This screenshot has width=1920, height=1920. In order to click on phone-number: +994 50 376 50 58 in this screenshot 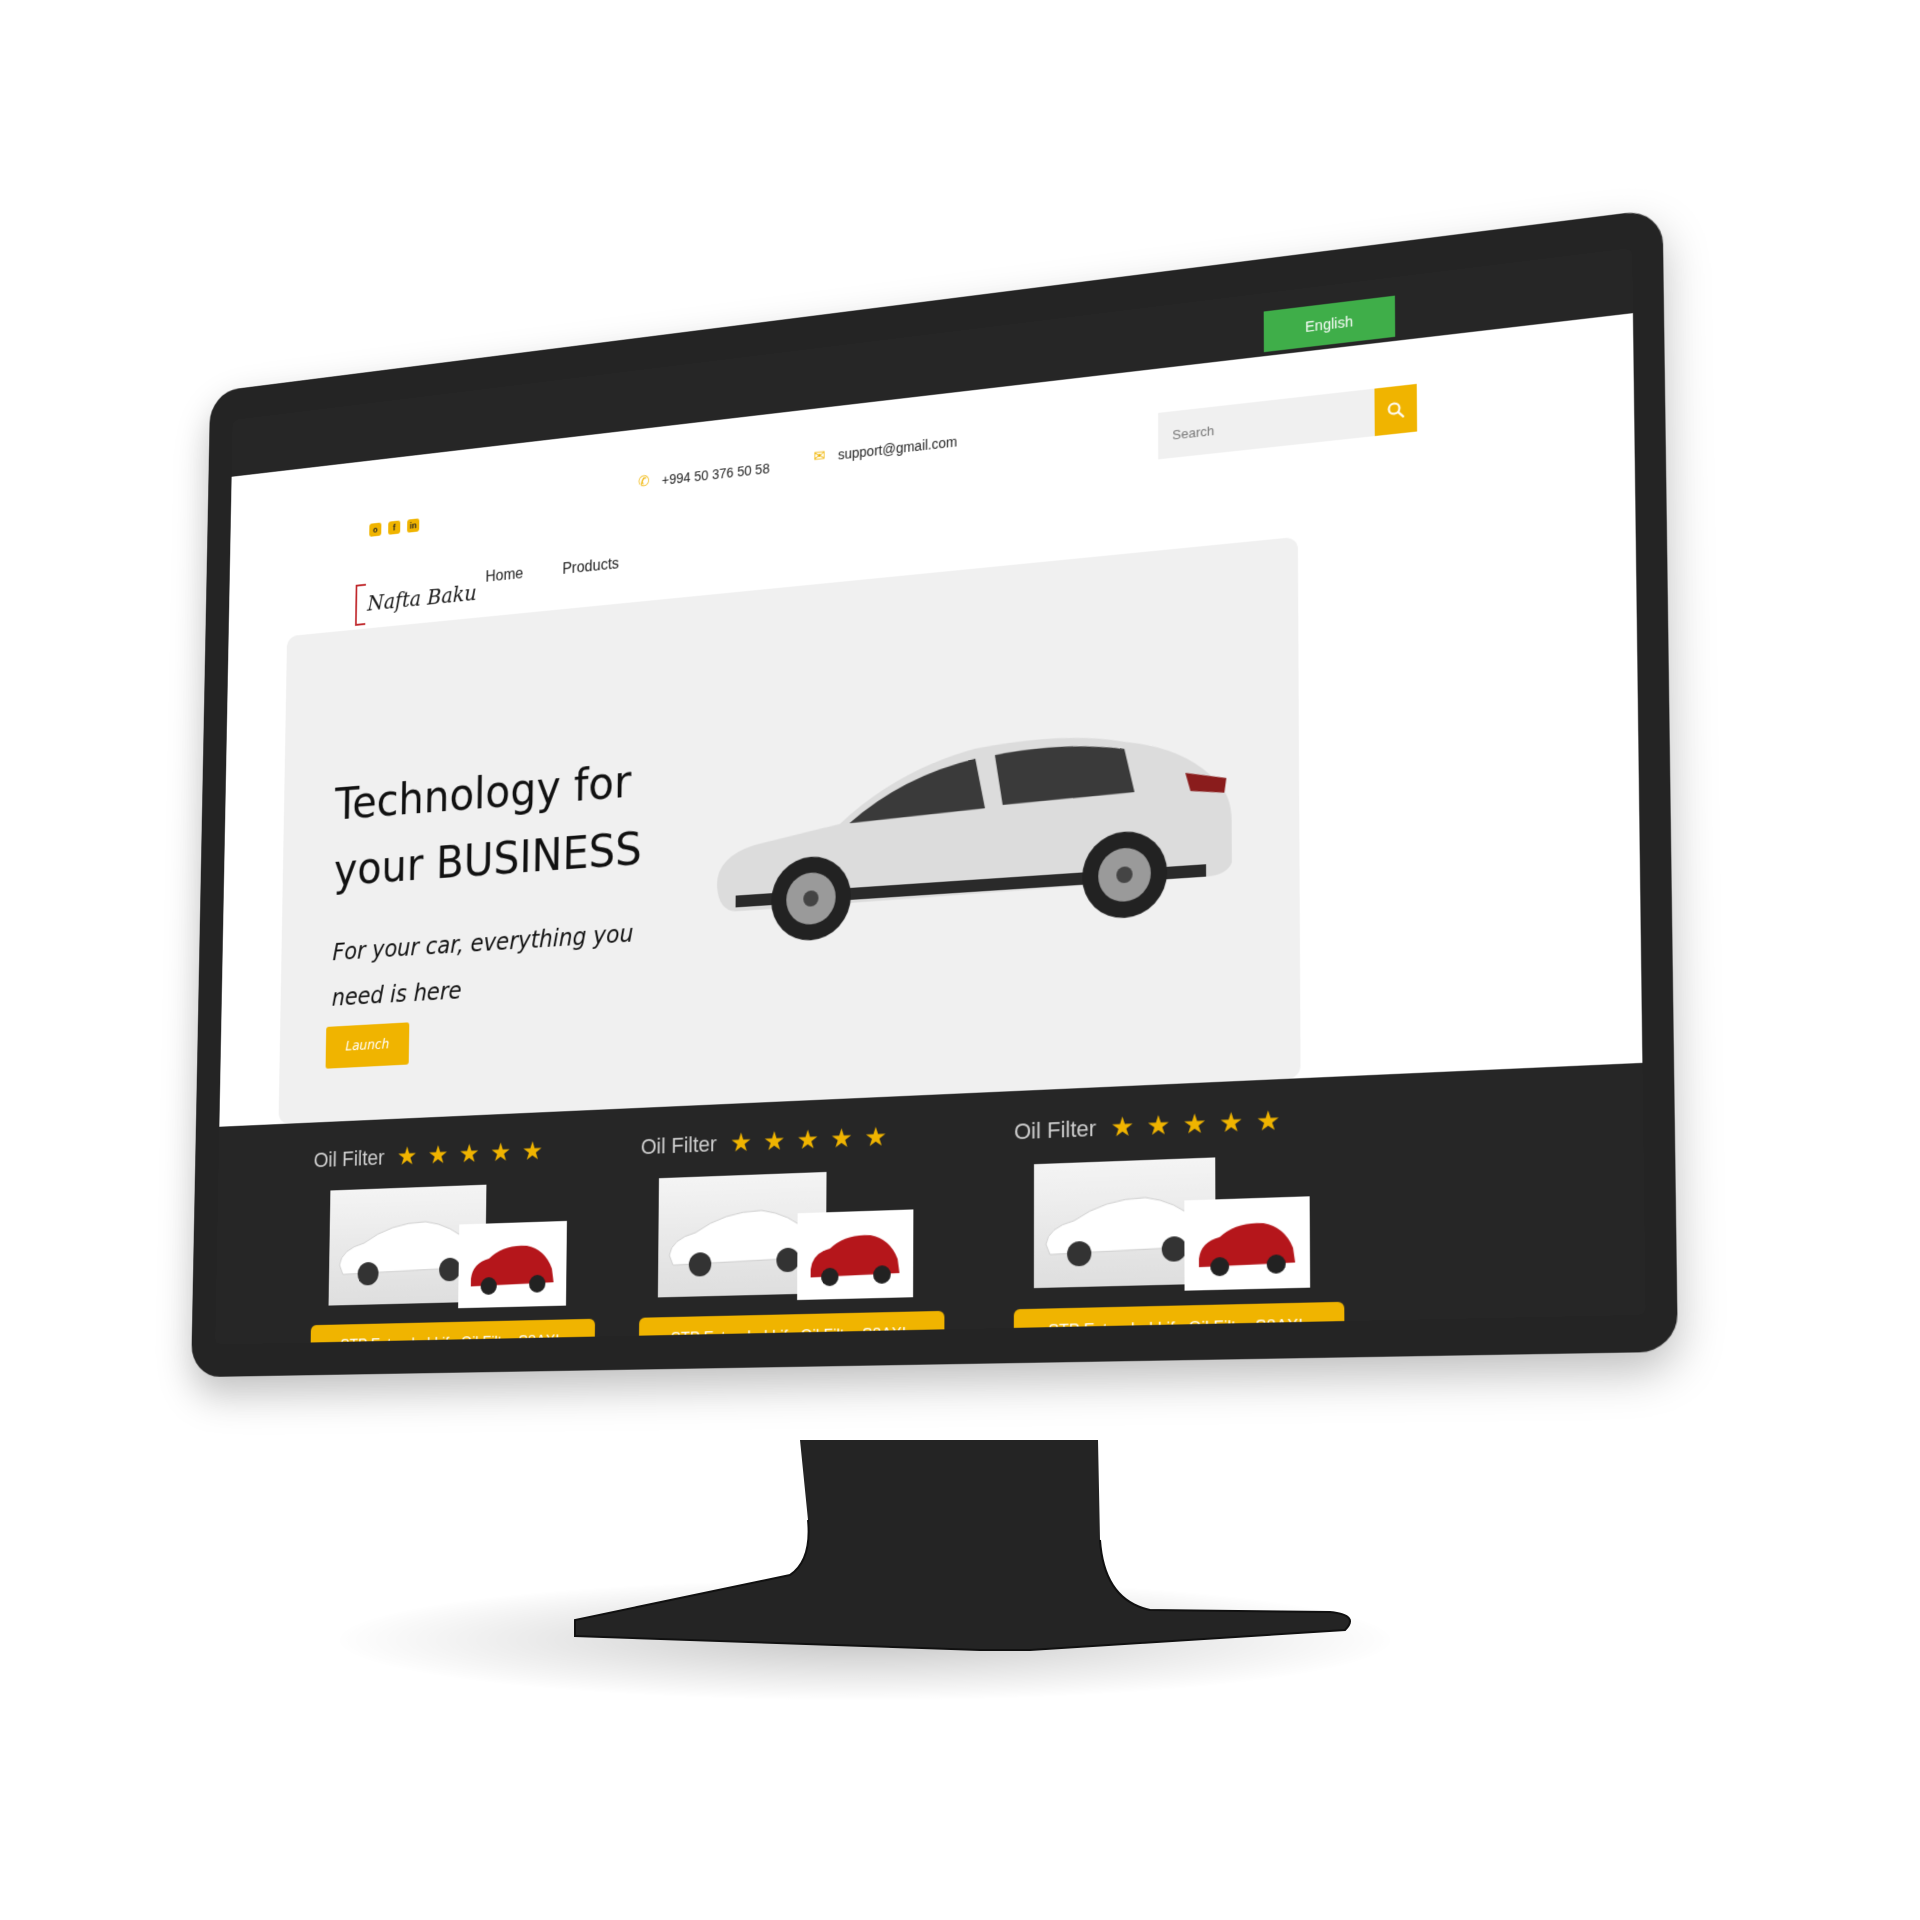, I will do `click(715, 474)`.